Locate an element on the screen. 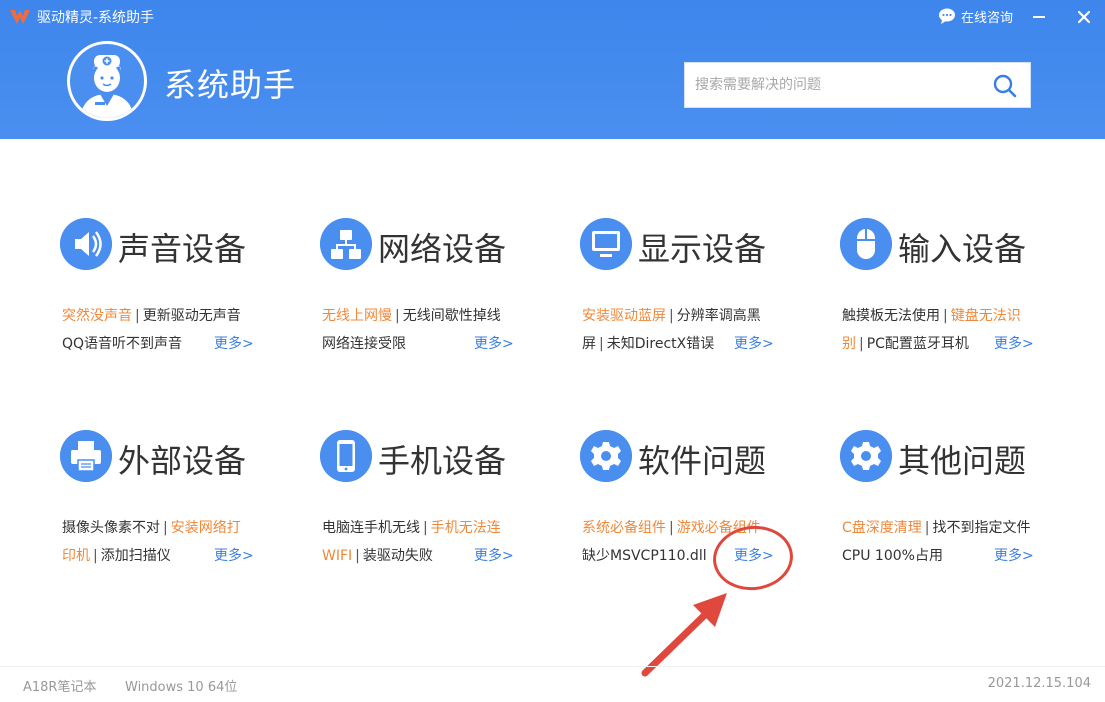 This screenshot has width=1105, height=702. category-header: 网络设备 is located at coordinates (430, 244).